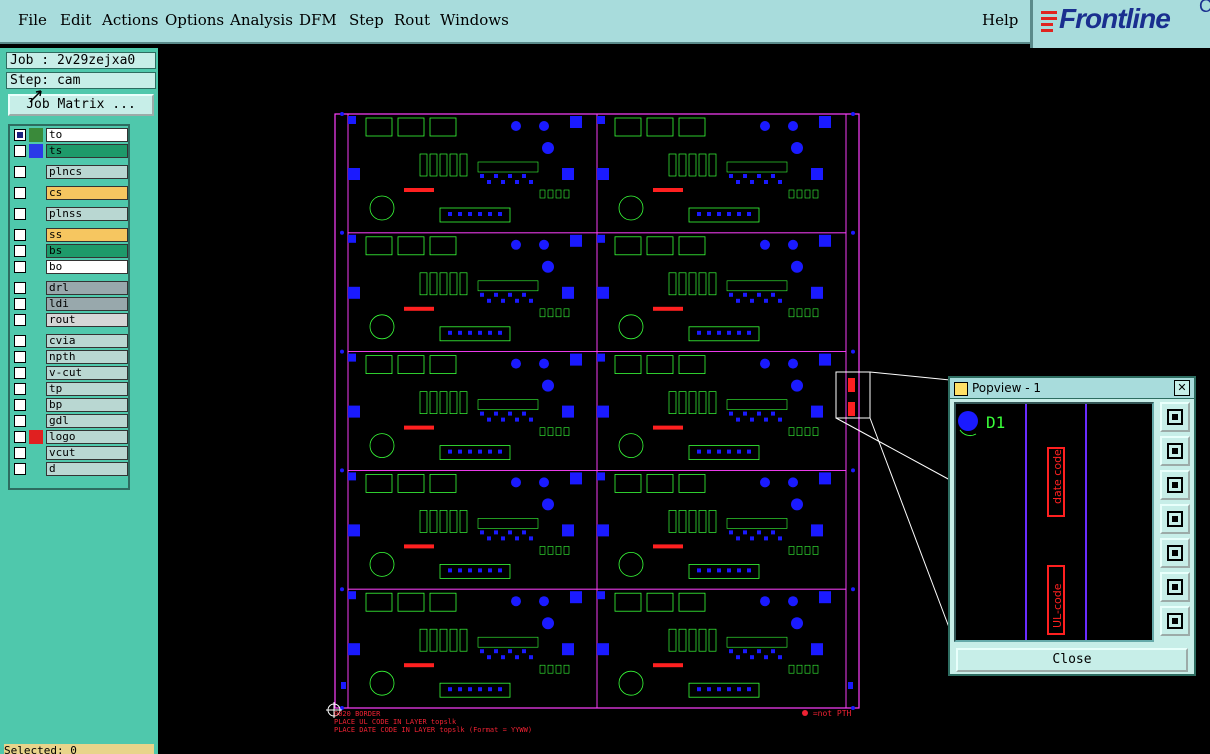 This screenshot has height=754, width=1210. I want to click on pan-down-icon, so click(1175, 485).